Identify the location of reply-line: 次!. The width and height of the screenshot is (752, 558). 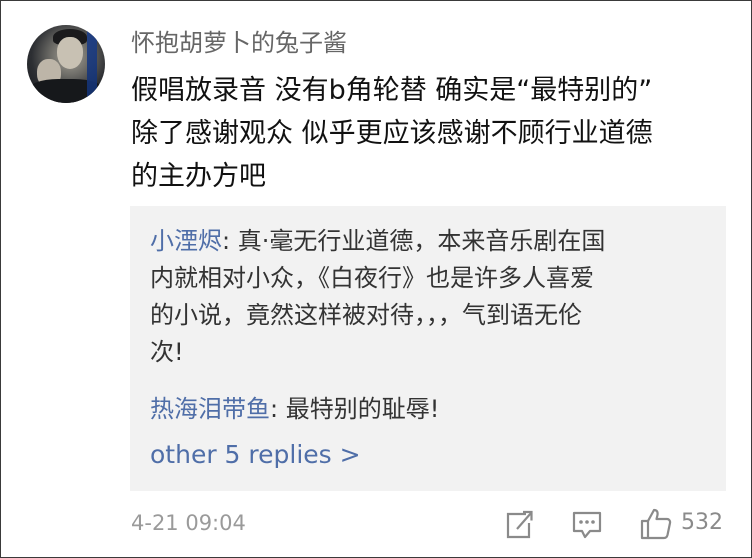
(167, 352).